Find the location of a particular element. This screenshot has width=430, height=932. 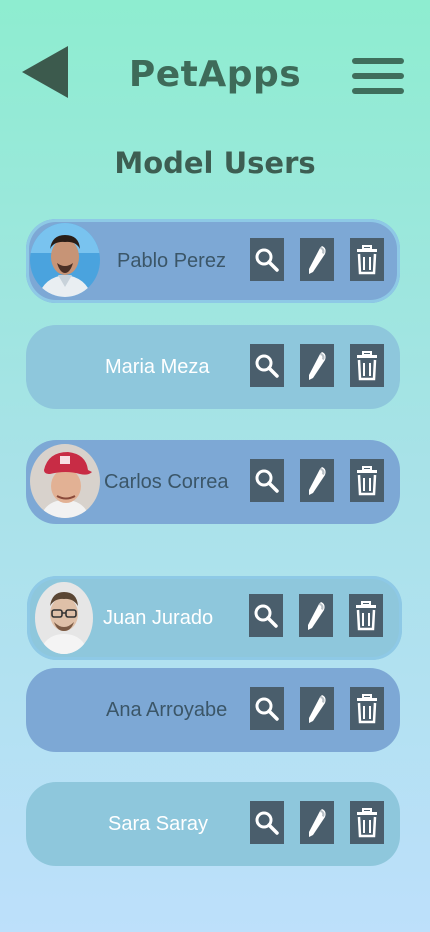

hamburger-menu-icon is located at coordinates (378, 76).